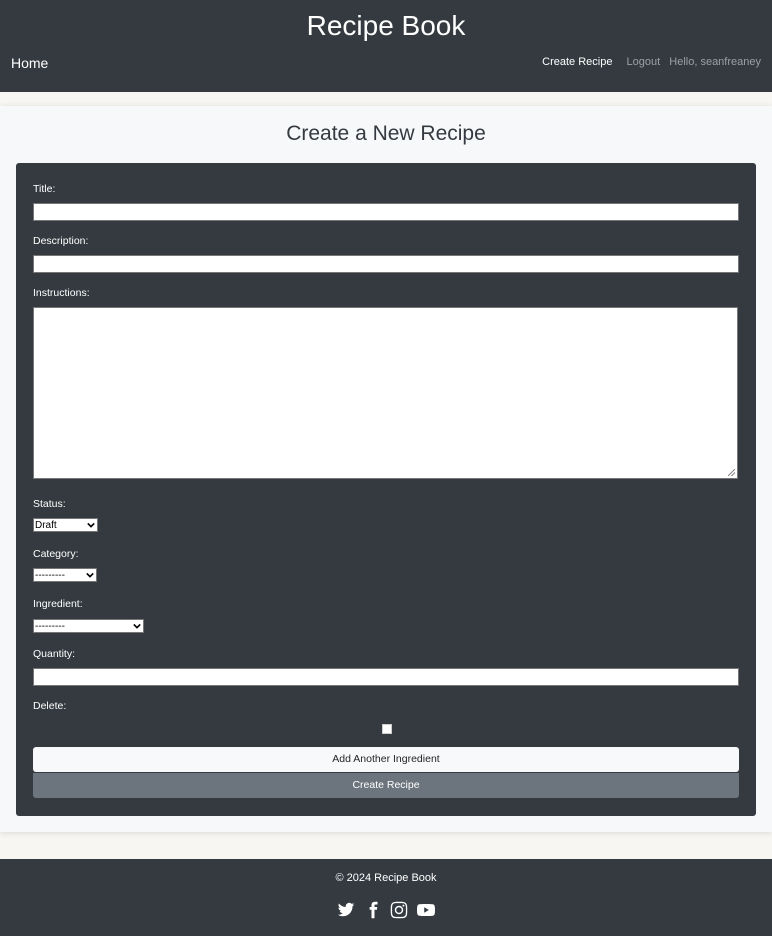 The height and width of the screenshot is (936, 772). Describe the element at coordinates (88, 626) in the screenshot. I see `ingredient-select: ---------` at that location.